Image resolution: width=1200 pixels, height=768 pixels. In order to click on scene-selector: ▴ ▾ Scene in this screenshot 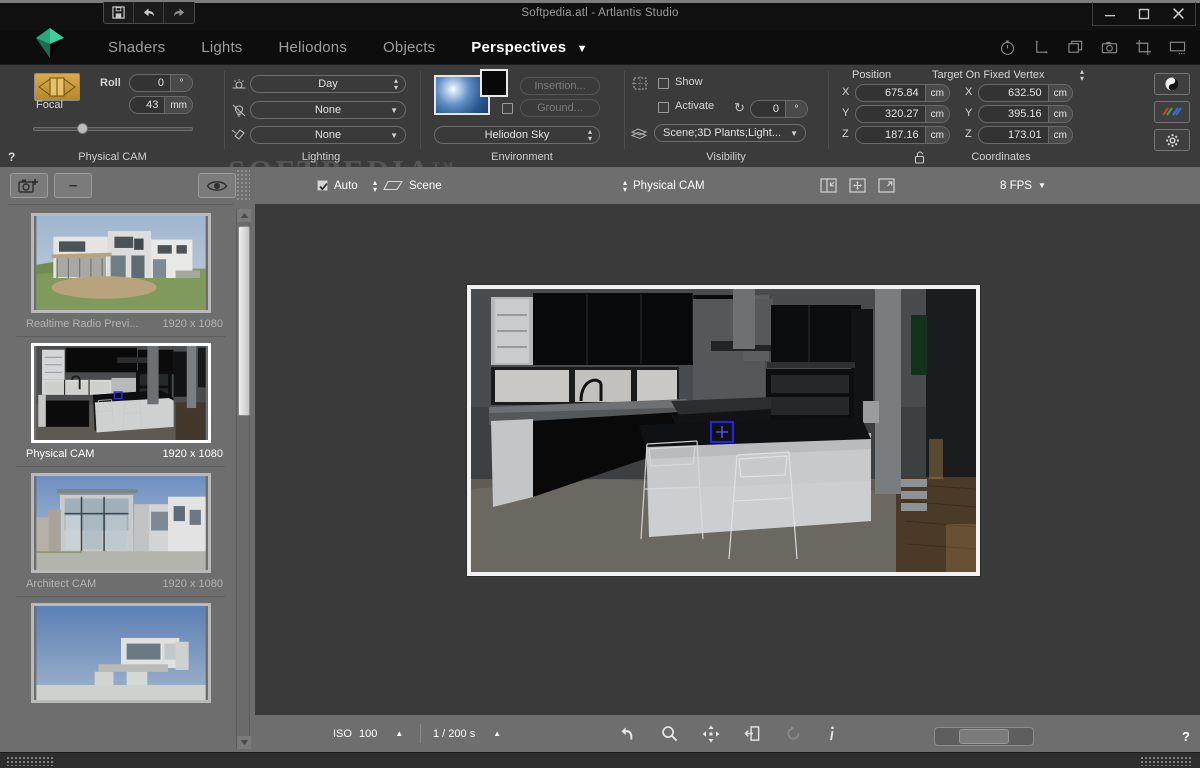, I will do `click(407, 185)`.